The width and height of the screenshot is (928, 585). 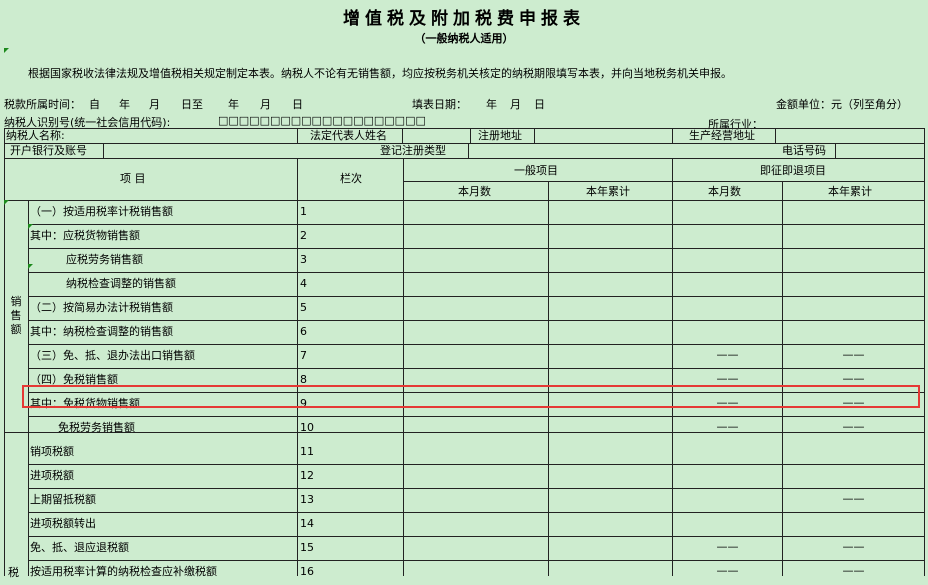 I want to click on group-label-sales: 销售额, so click(x=16, y=315).